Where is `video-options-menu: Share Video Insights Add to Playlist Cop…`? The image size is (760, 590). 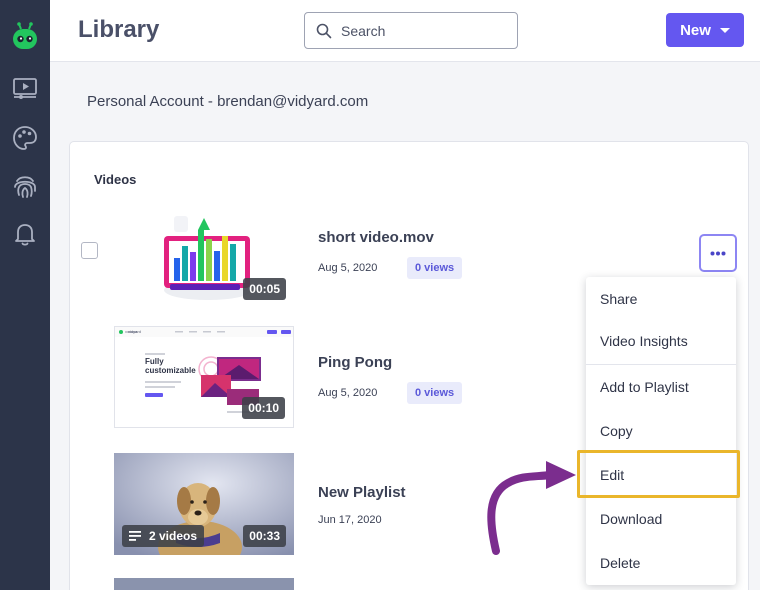 video-options-menu: Share Video Insights Add to Playlist Cop… is located at coordinates (661, 431).